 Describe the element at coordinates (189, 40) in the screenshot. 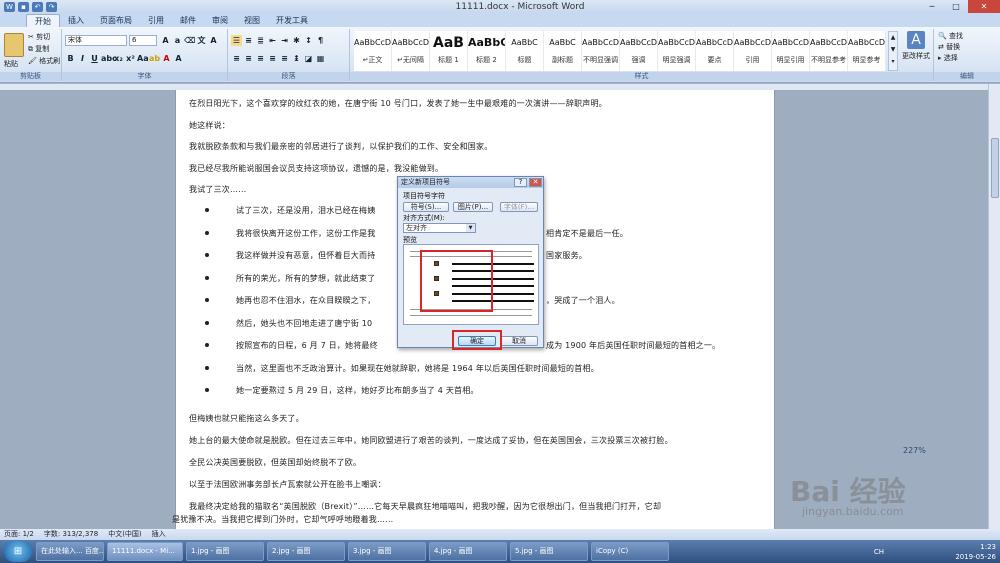

I see `clear-format-icon: ⌫` at that location.